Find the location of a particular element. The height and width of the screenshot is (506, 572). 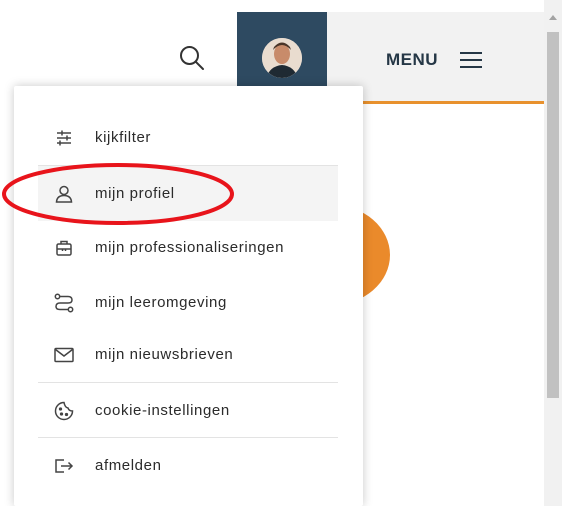

route-icon is located at coordinates (64, 303).